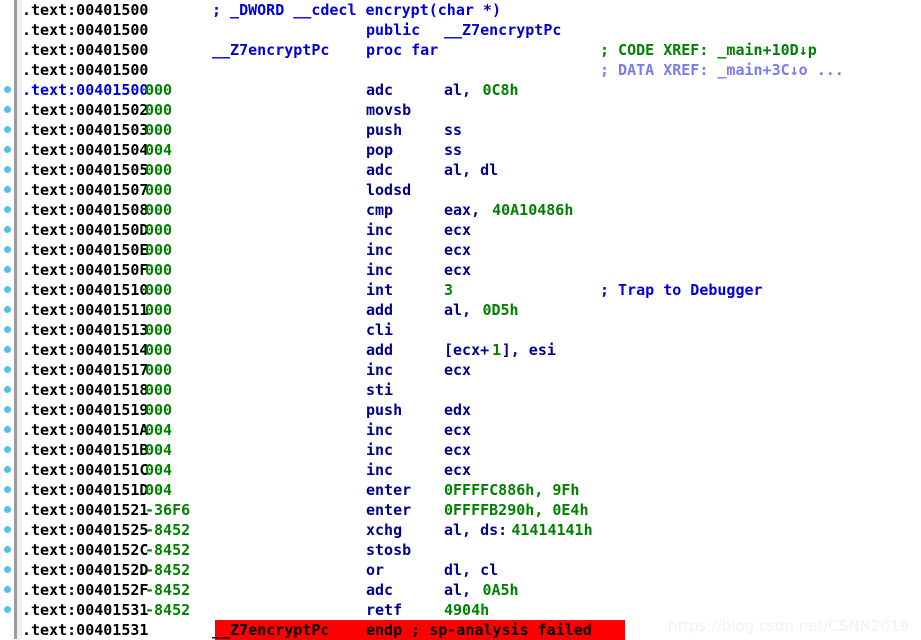 The width and height of the screenshot is (921, 640). What do you see at coordinates (460, 550) in the screenshot?
I see `disassembly-line: .text:0040152C -8452 stosb` at bounding box center [460, 550].